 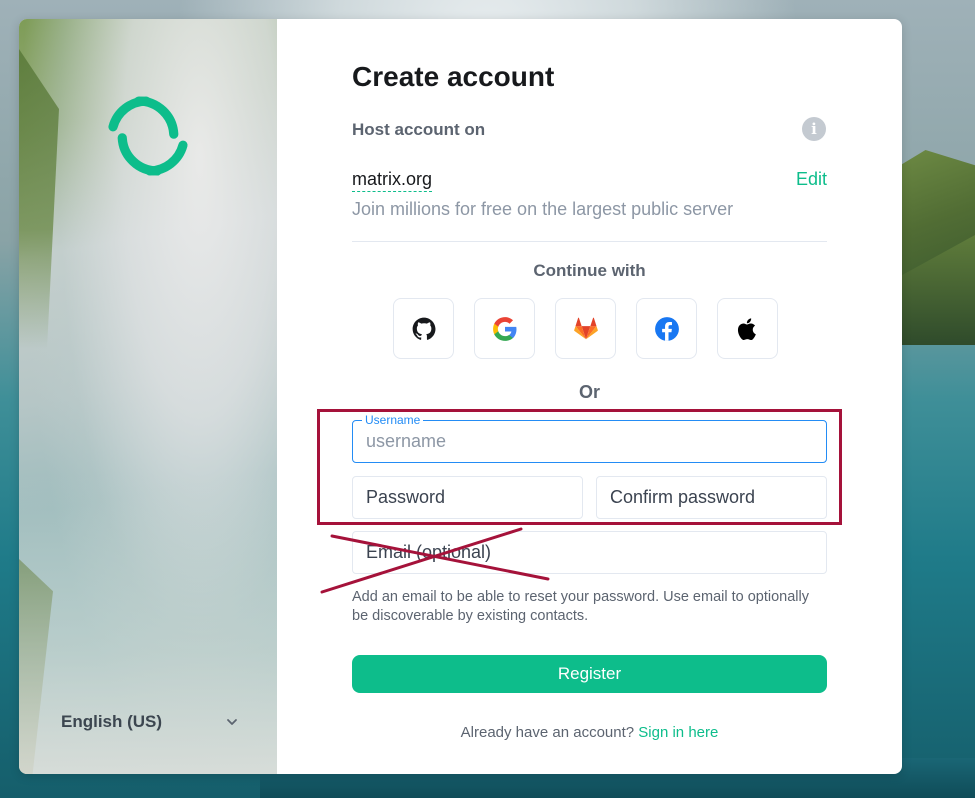 What do you see at coordinates (811, 179) in the screenshot?
I see `edit-server-link: Edit` at bounding box center [811, 179].